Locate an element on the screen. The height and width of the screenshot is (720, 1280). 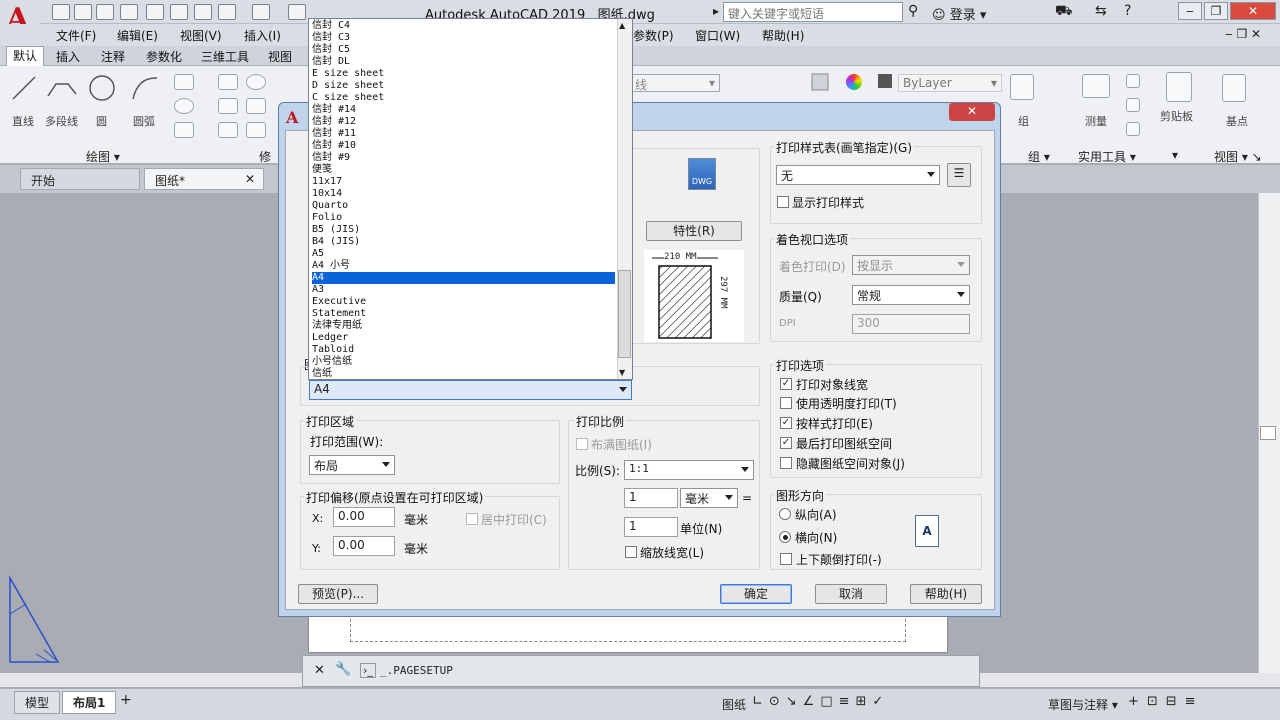
copy-icon is located at coordinates (228, 106).